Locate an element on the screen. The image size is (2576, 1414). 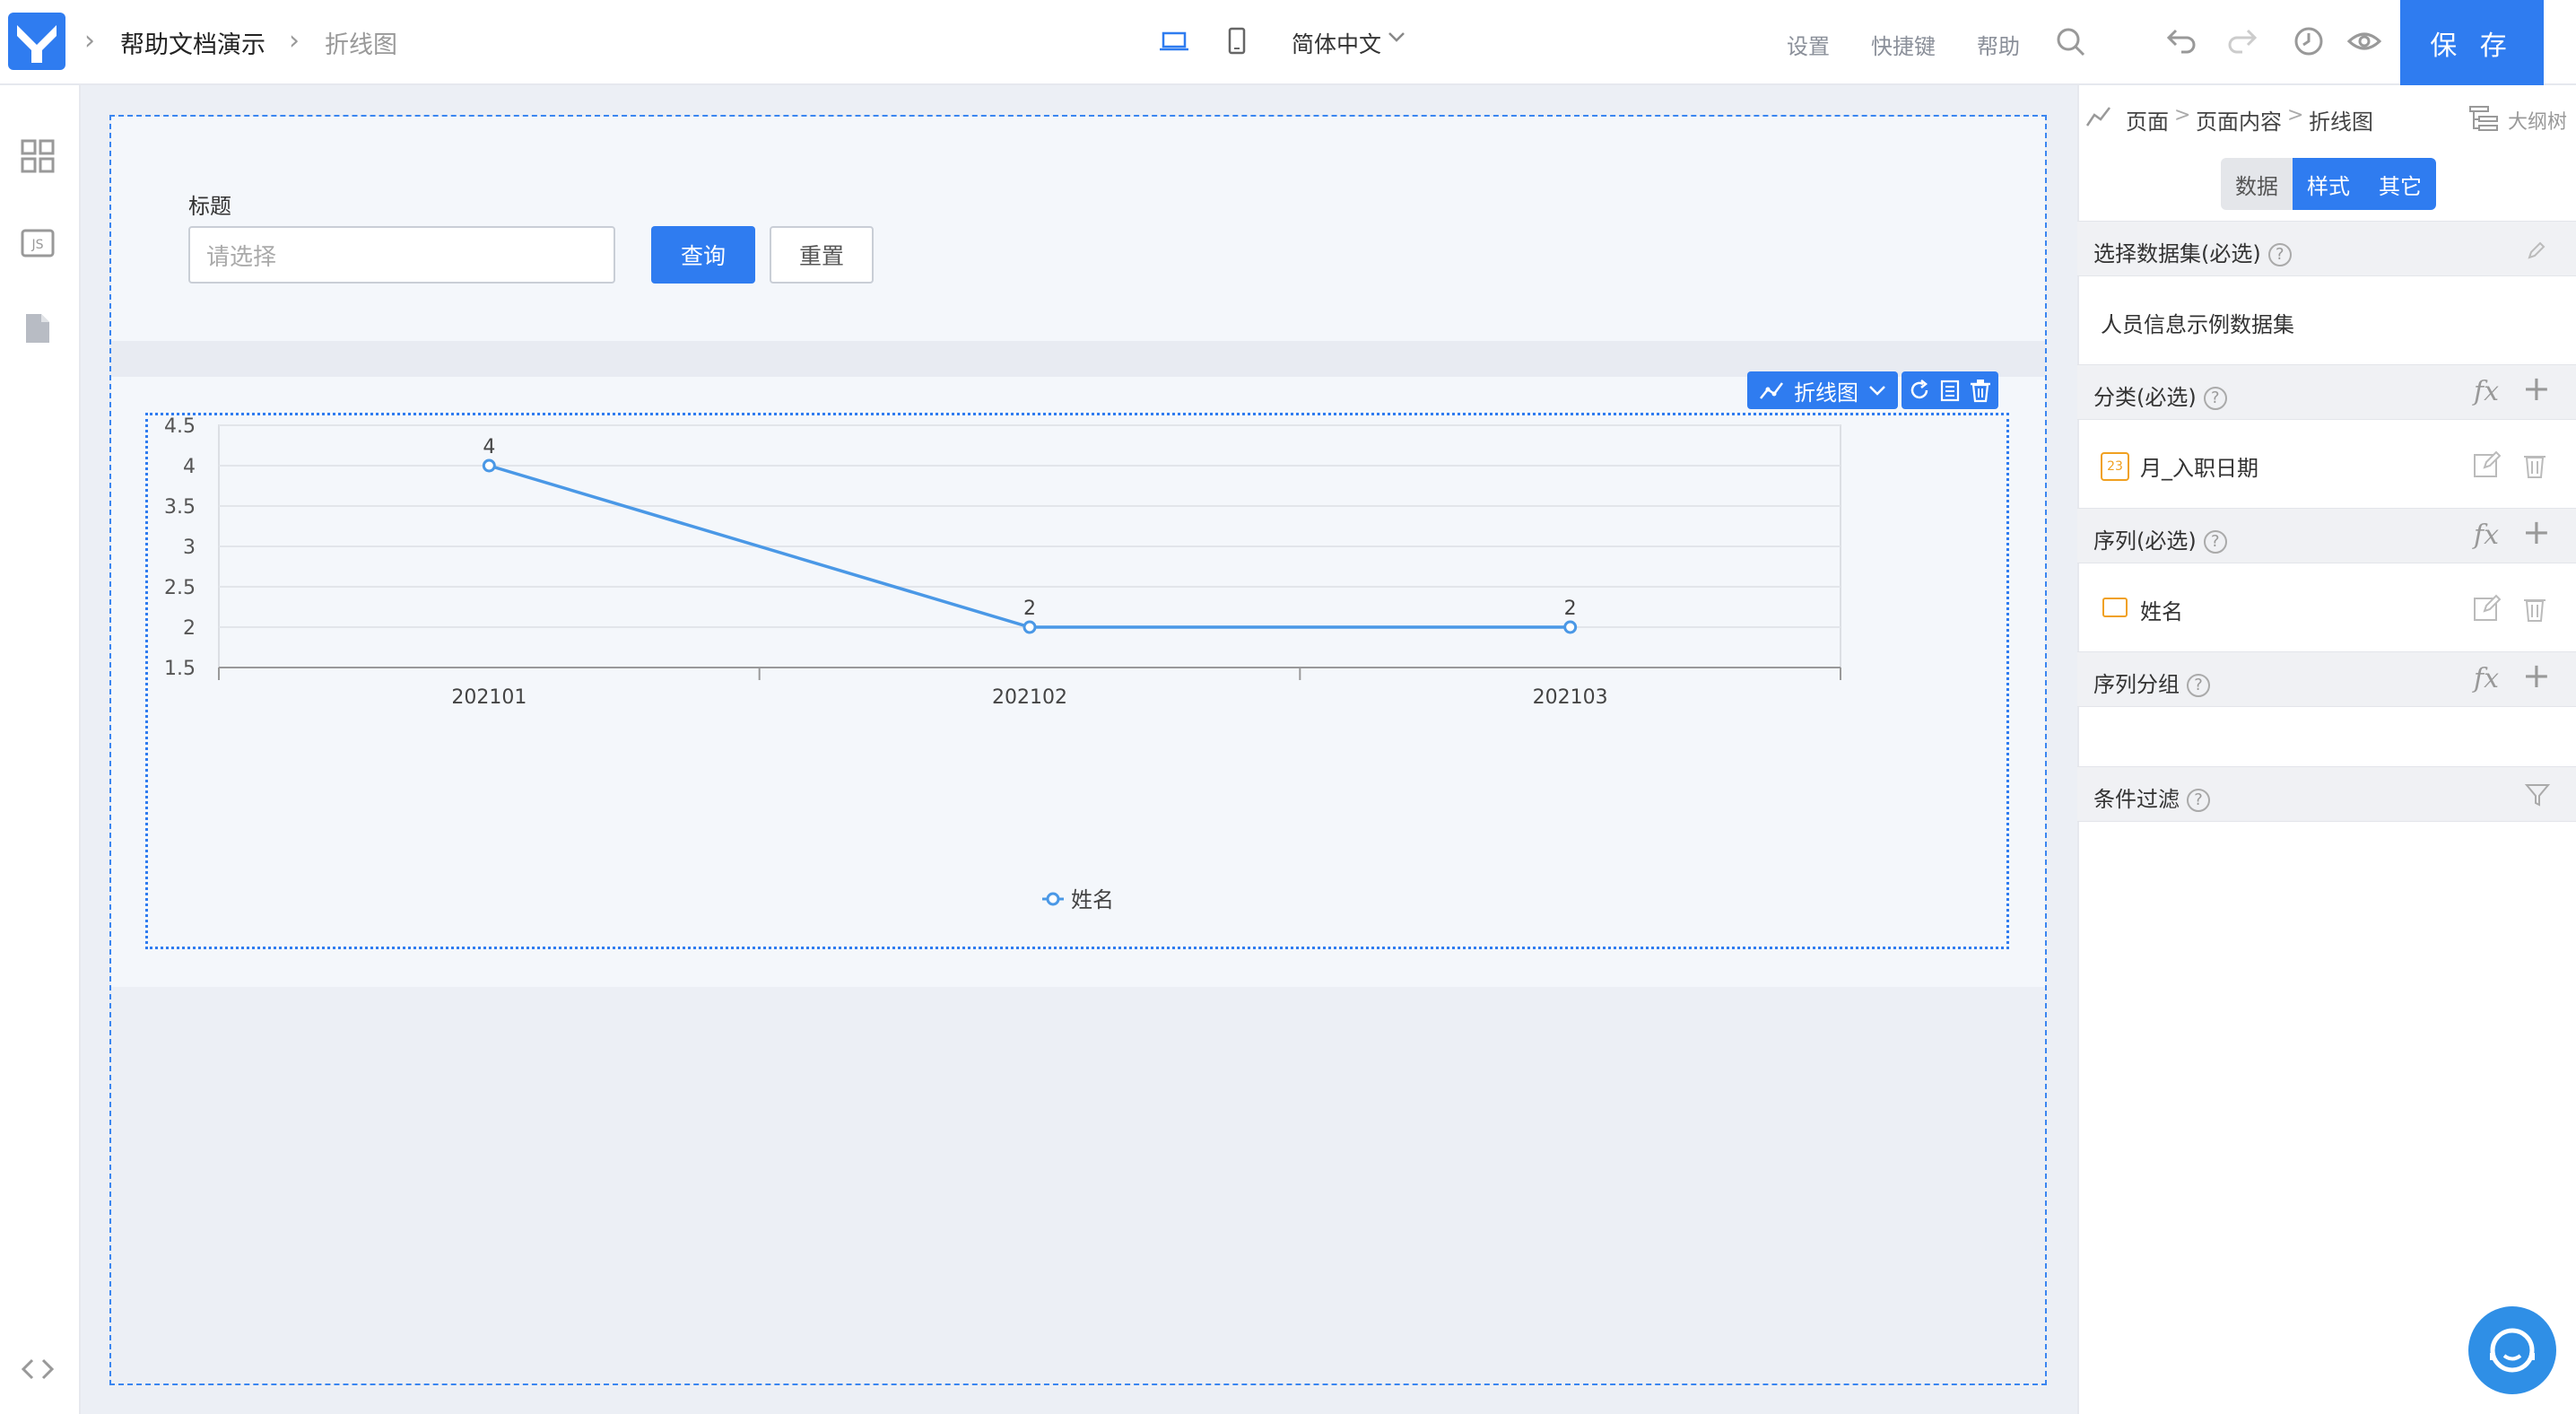
edit-pencil-icon is located at coordinates (2536, 251).